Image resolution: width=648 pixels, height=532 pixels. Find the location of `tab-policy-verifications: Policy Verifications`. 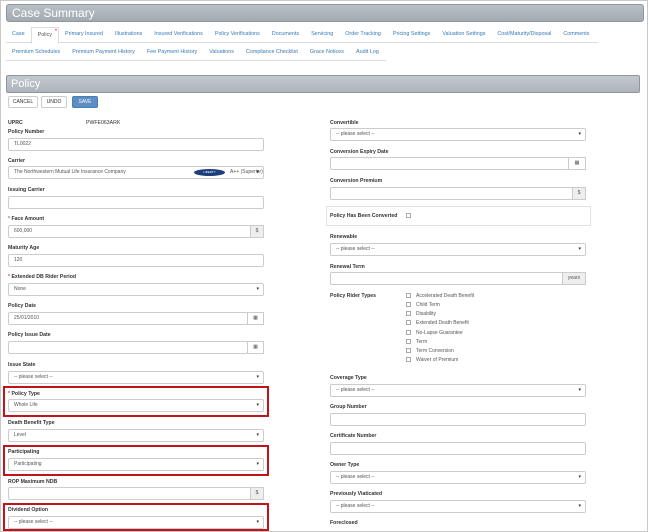

tab-policy-verifications: Policy Verifications is located at coordinates (237, 34).